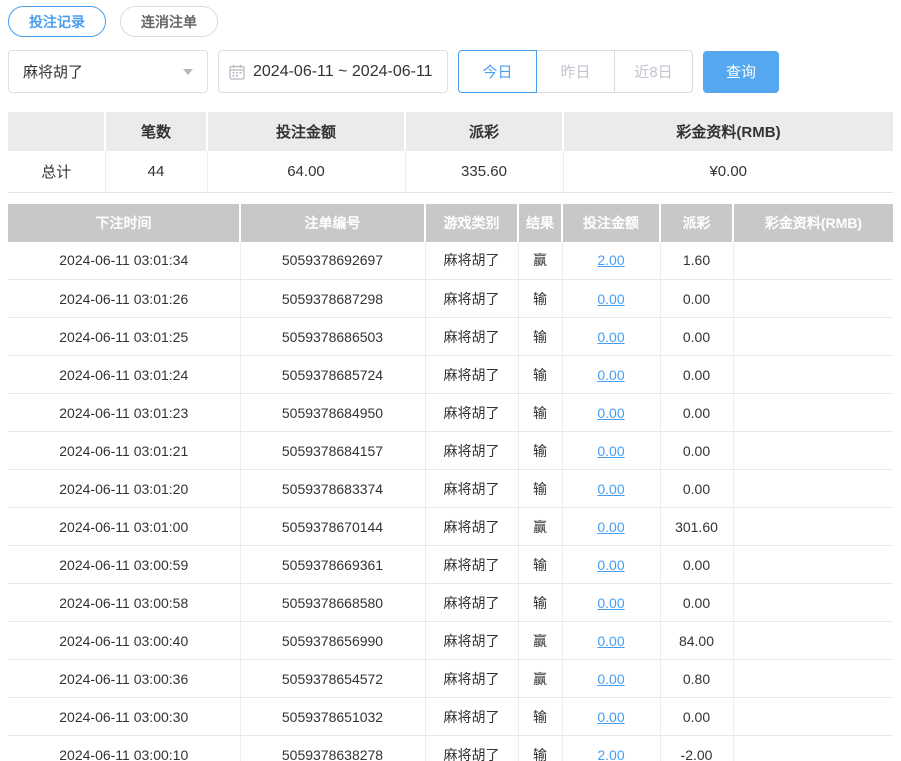 The height and width of the screenshot is (761, 901). I want to click on cell-bet-time: 2024-06-11 03:00:58, so click(124, 602).